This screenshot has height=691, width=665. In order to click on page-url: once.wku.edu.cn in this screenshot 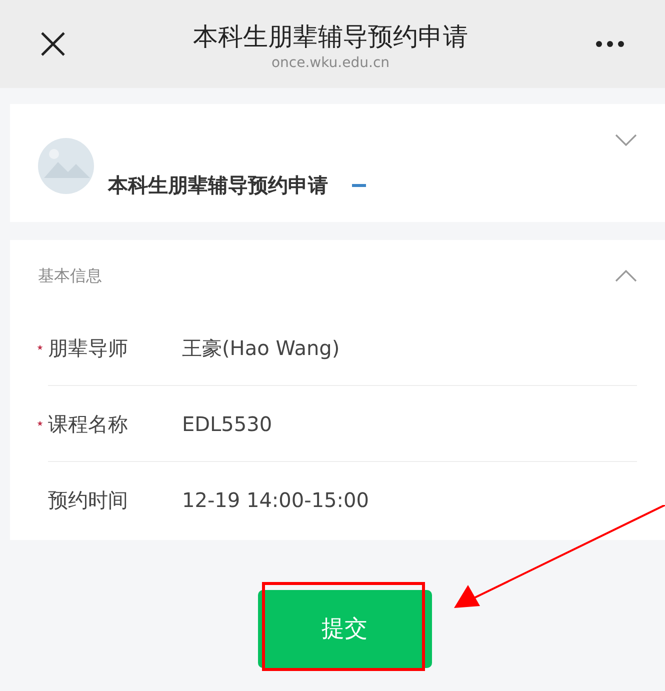, I will do `click(330, 63)`.